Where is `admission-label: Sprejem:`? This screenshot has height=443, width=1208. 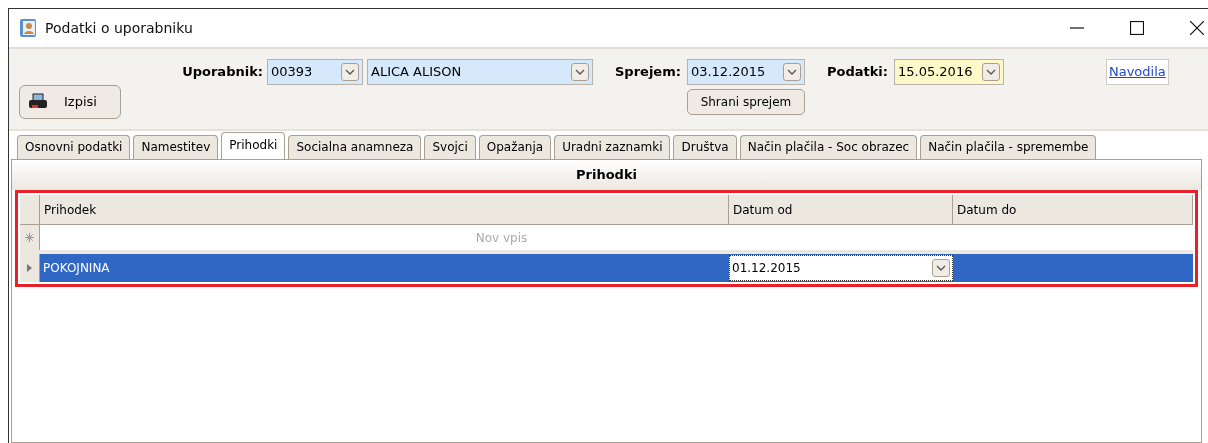
admission-label: Sprejem: is located at coordinates (648, 72).